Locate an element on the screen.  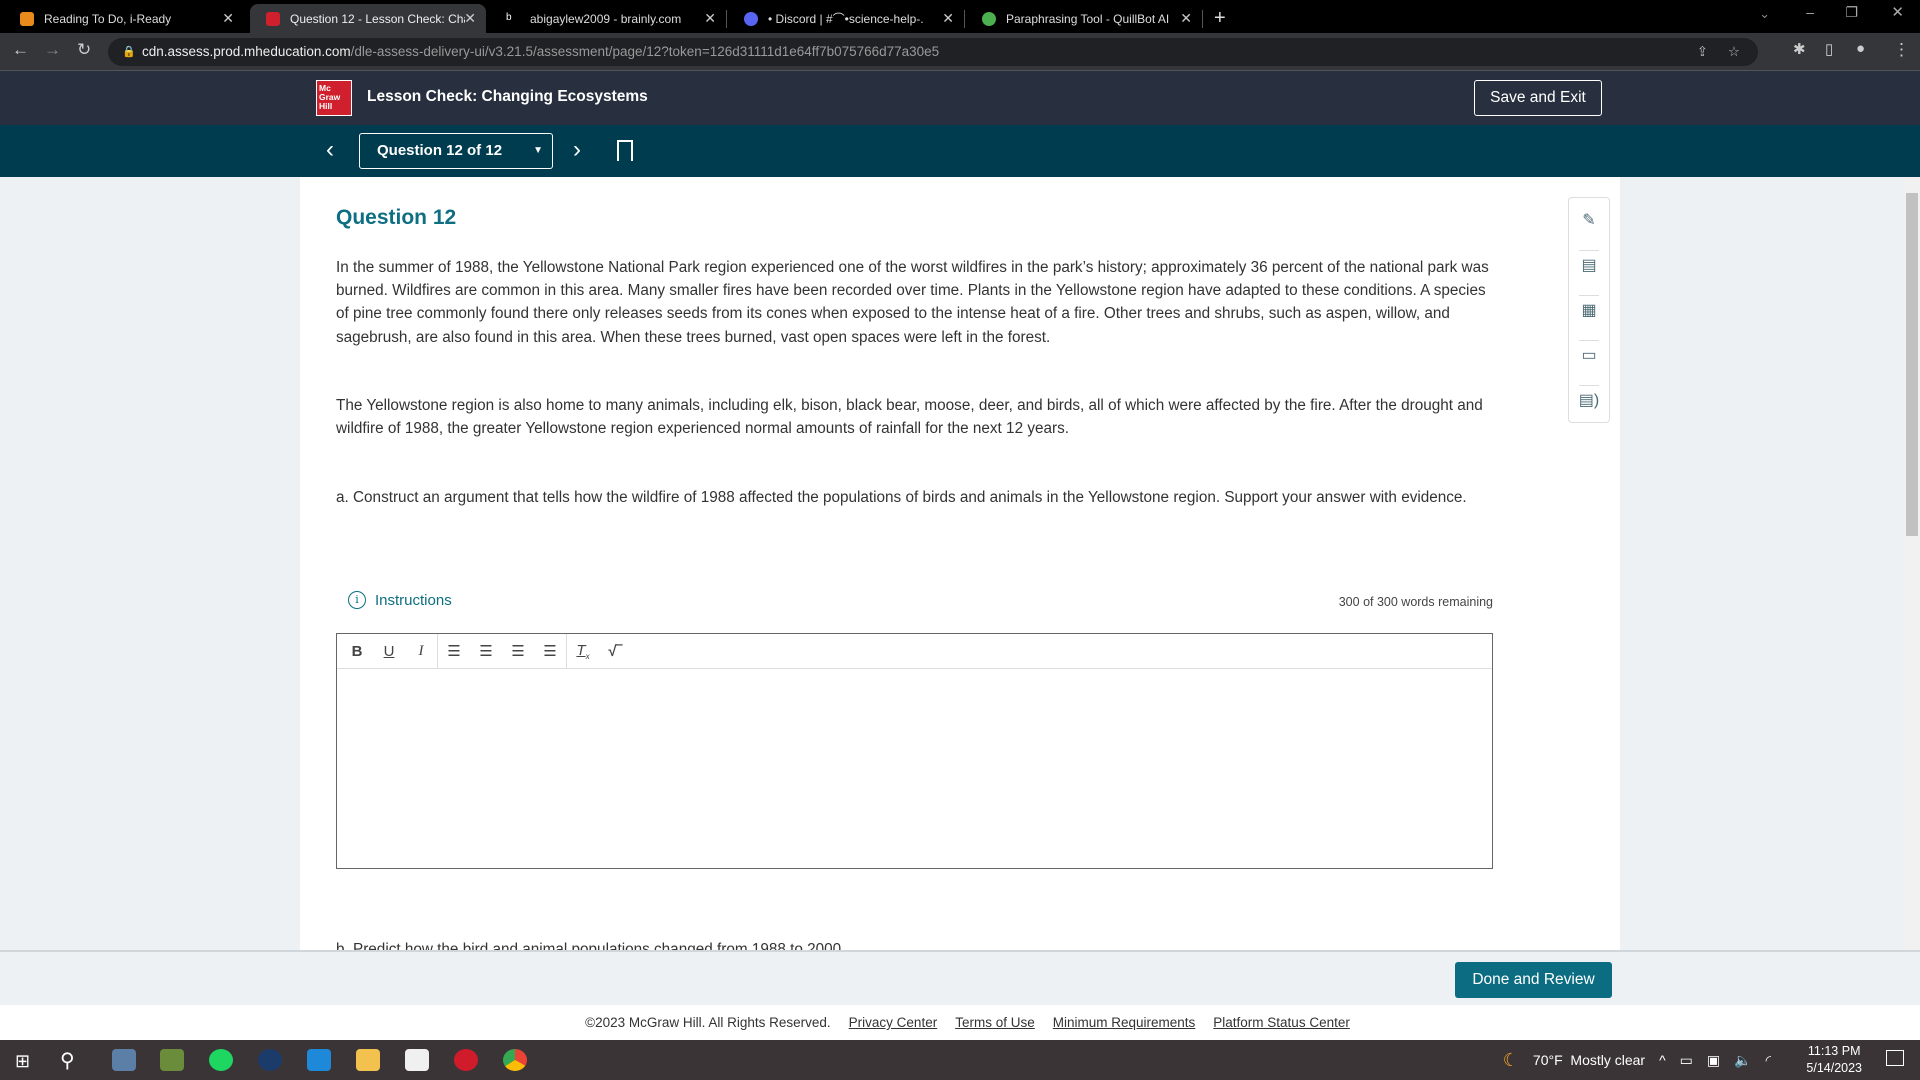
tab-title: Paraphrasing Tool - QuillBot AI is located at coordinates (1088, 18).